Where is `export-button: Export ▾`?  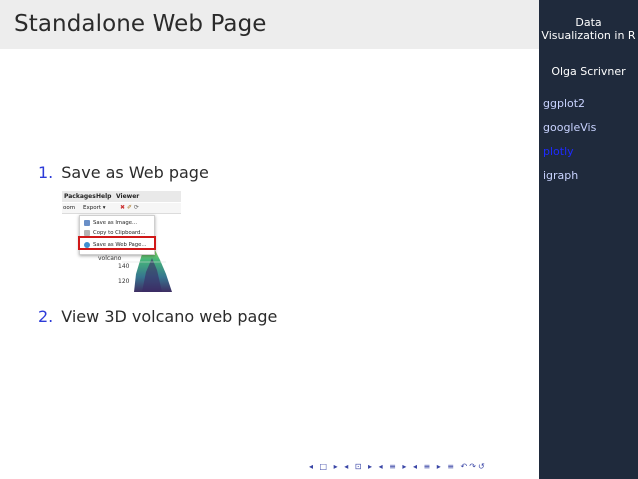
export-button: Export ▾ is located at coordinates (94, 208).